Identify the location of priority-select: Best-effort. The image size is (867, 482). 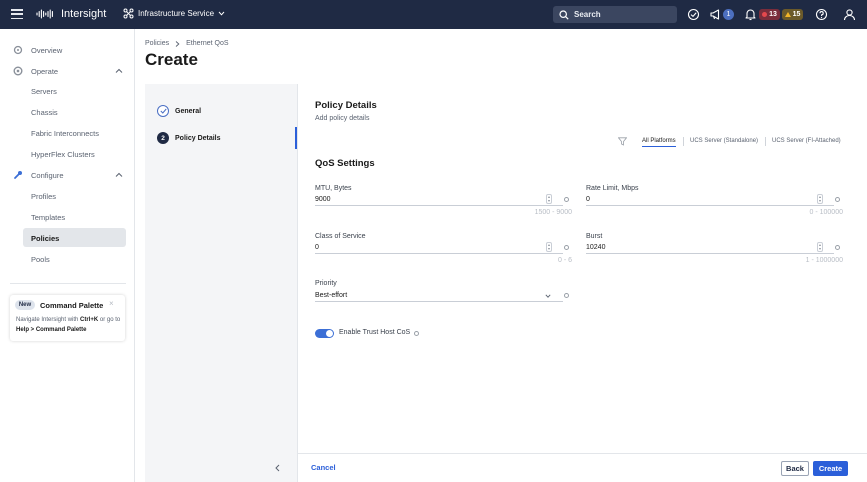
(439, 296).